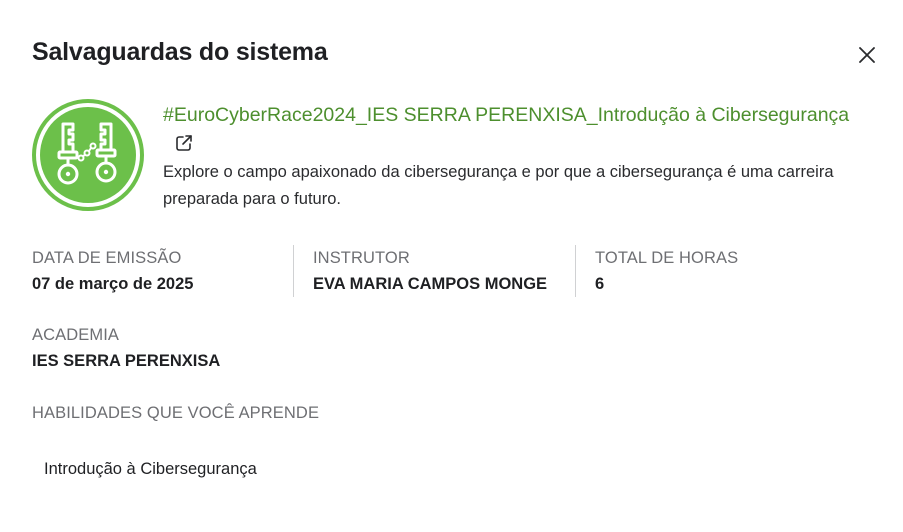 The image size is (903, 532). I want to click on total-hours-value: 6, so click(600, 284).